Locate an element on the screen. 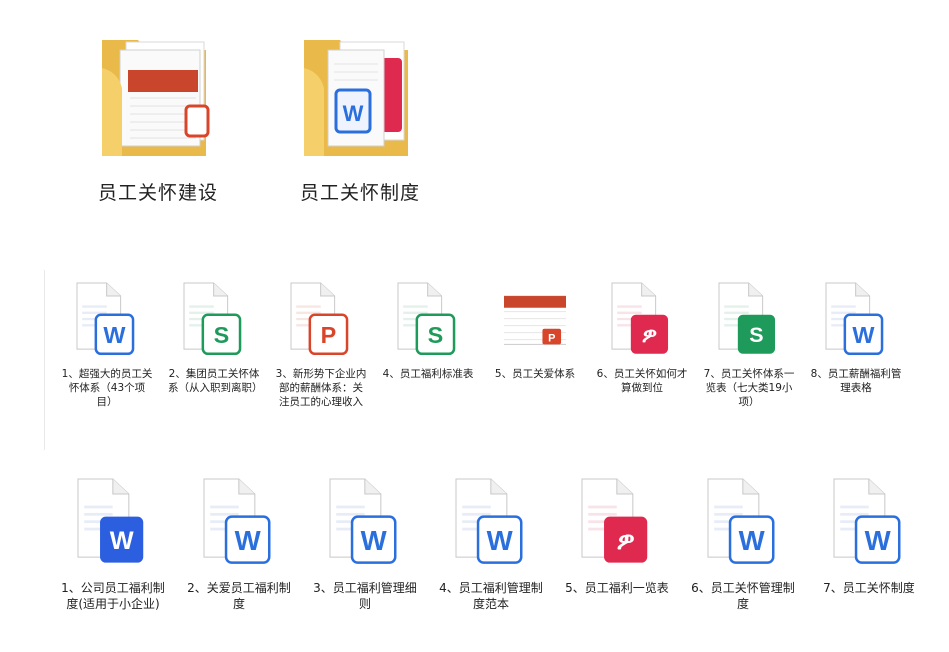  folder-label: 员工关怀建设 is located at coordinates (157, 193).